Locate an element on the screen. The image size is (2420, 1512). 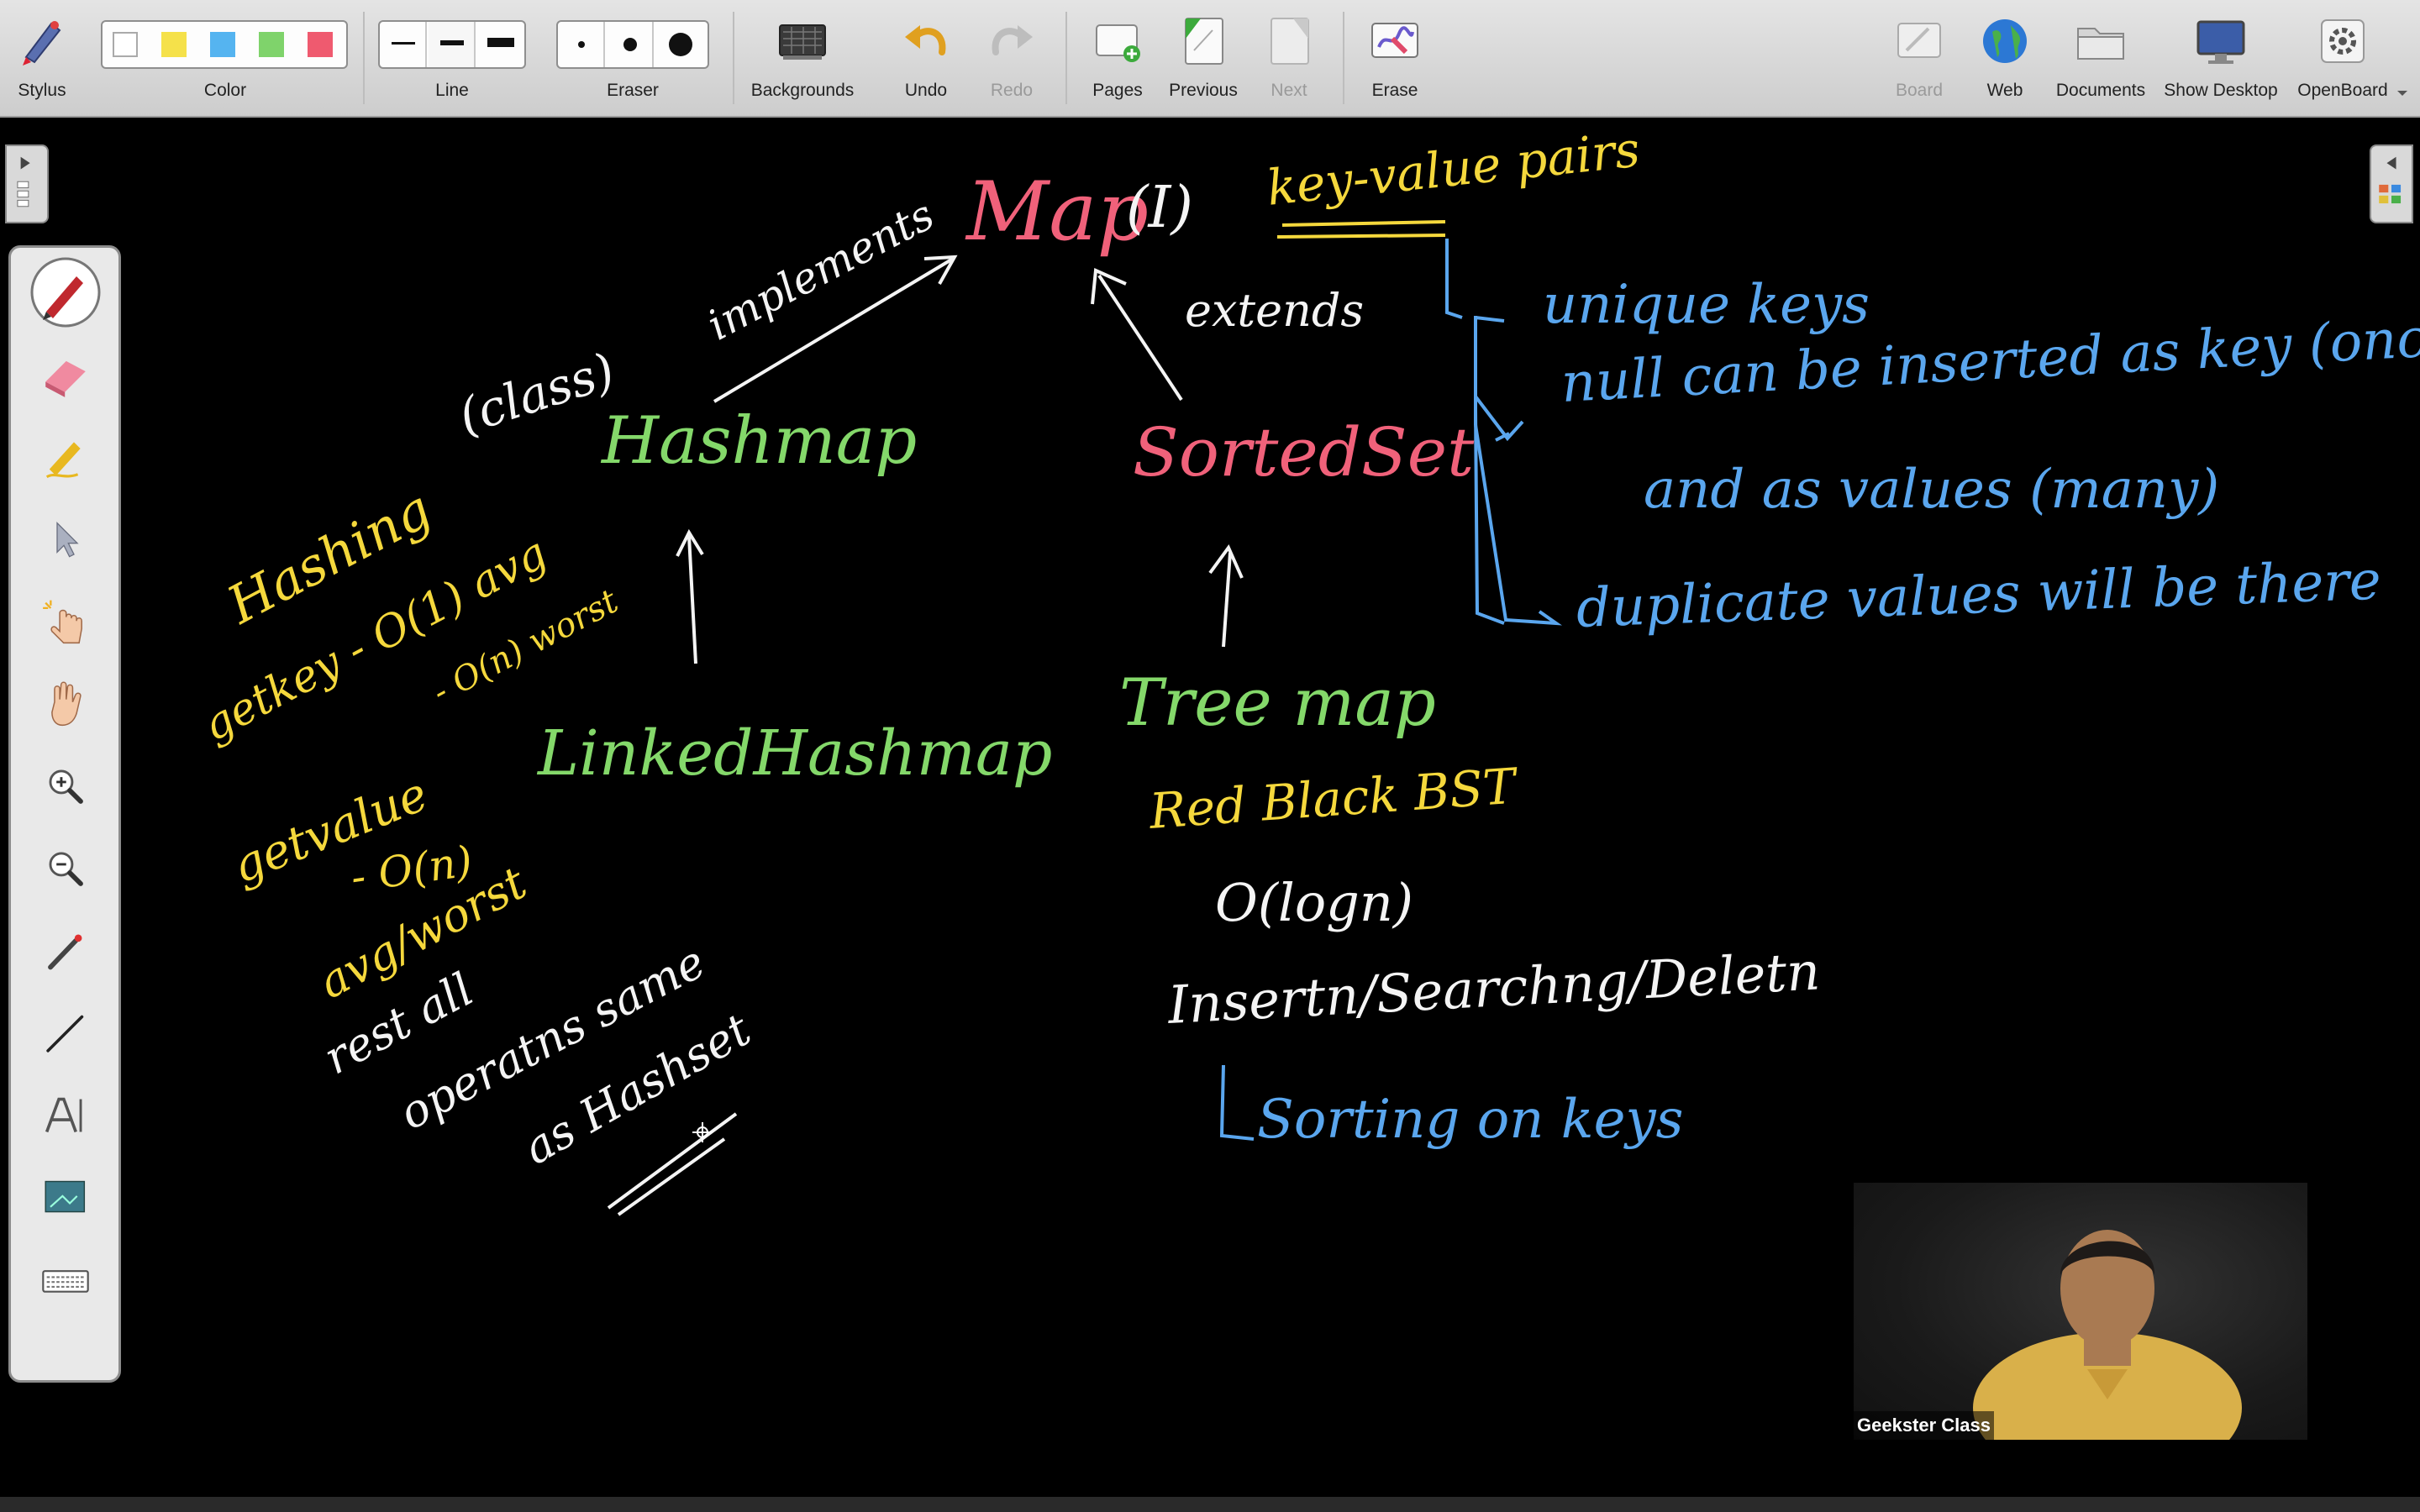
presenter-name: Geekster Class is located at coordinates (1924, 1425).